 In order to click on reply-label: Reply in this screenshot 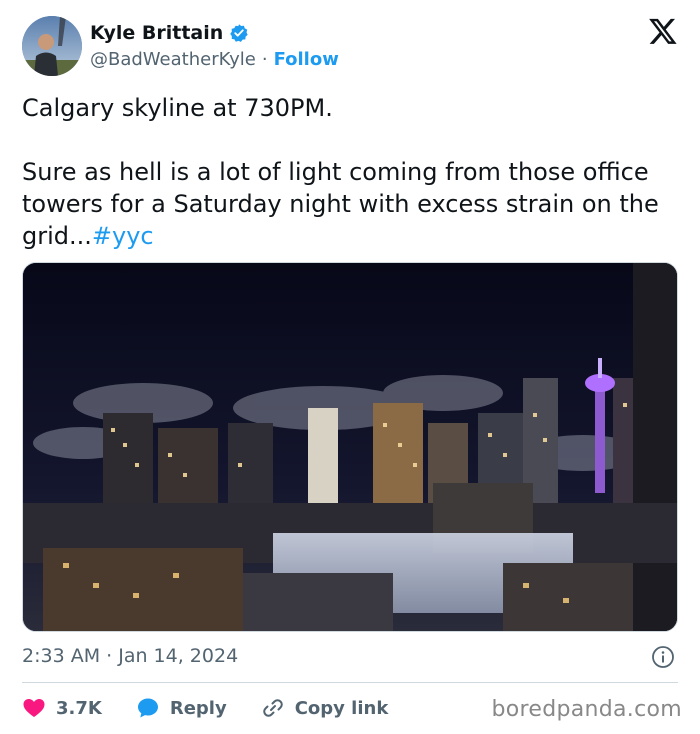, I will do `click(198, 708)`.